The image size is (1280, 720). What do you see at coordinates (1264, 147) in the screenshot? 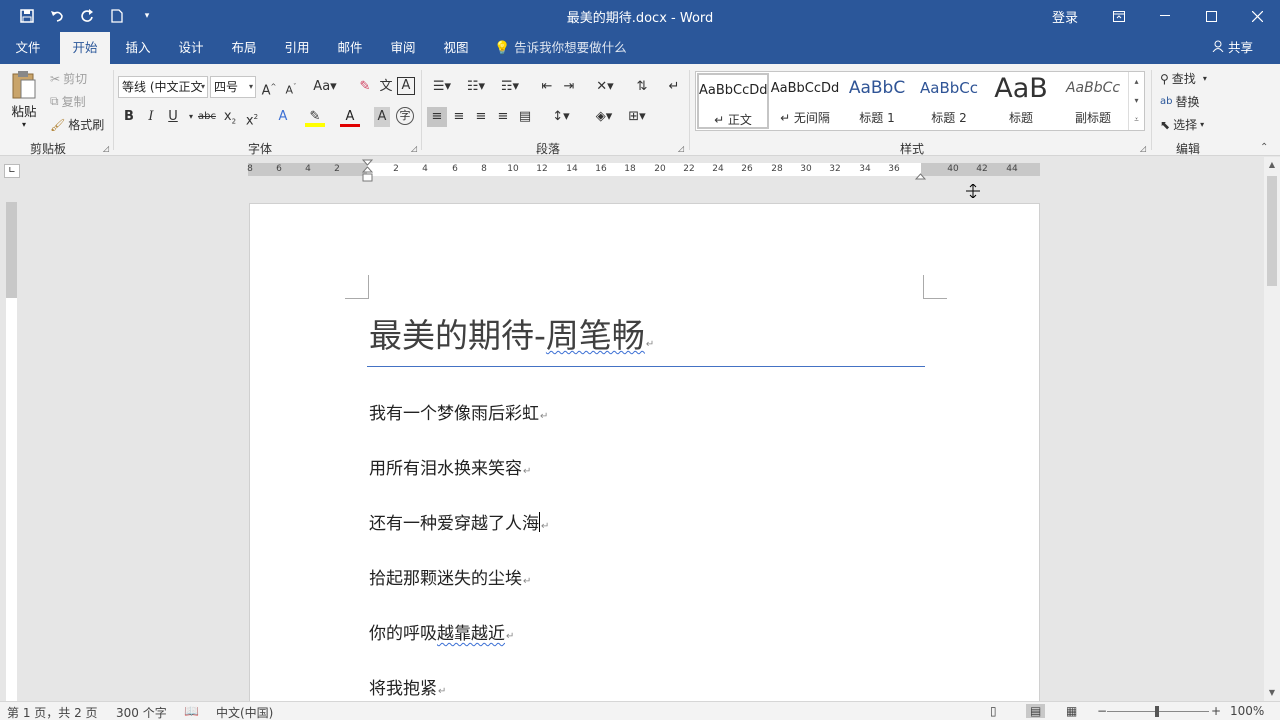
I see `collapse-ribbon-icon: ⌃` at bounding box center [1264, 147].